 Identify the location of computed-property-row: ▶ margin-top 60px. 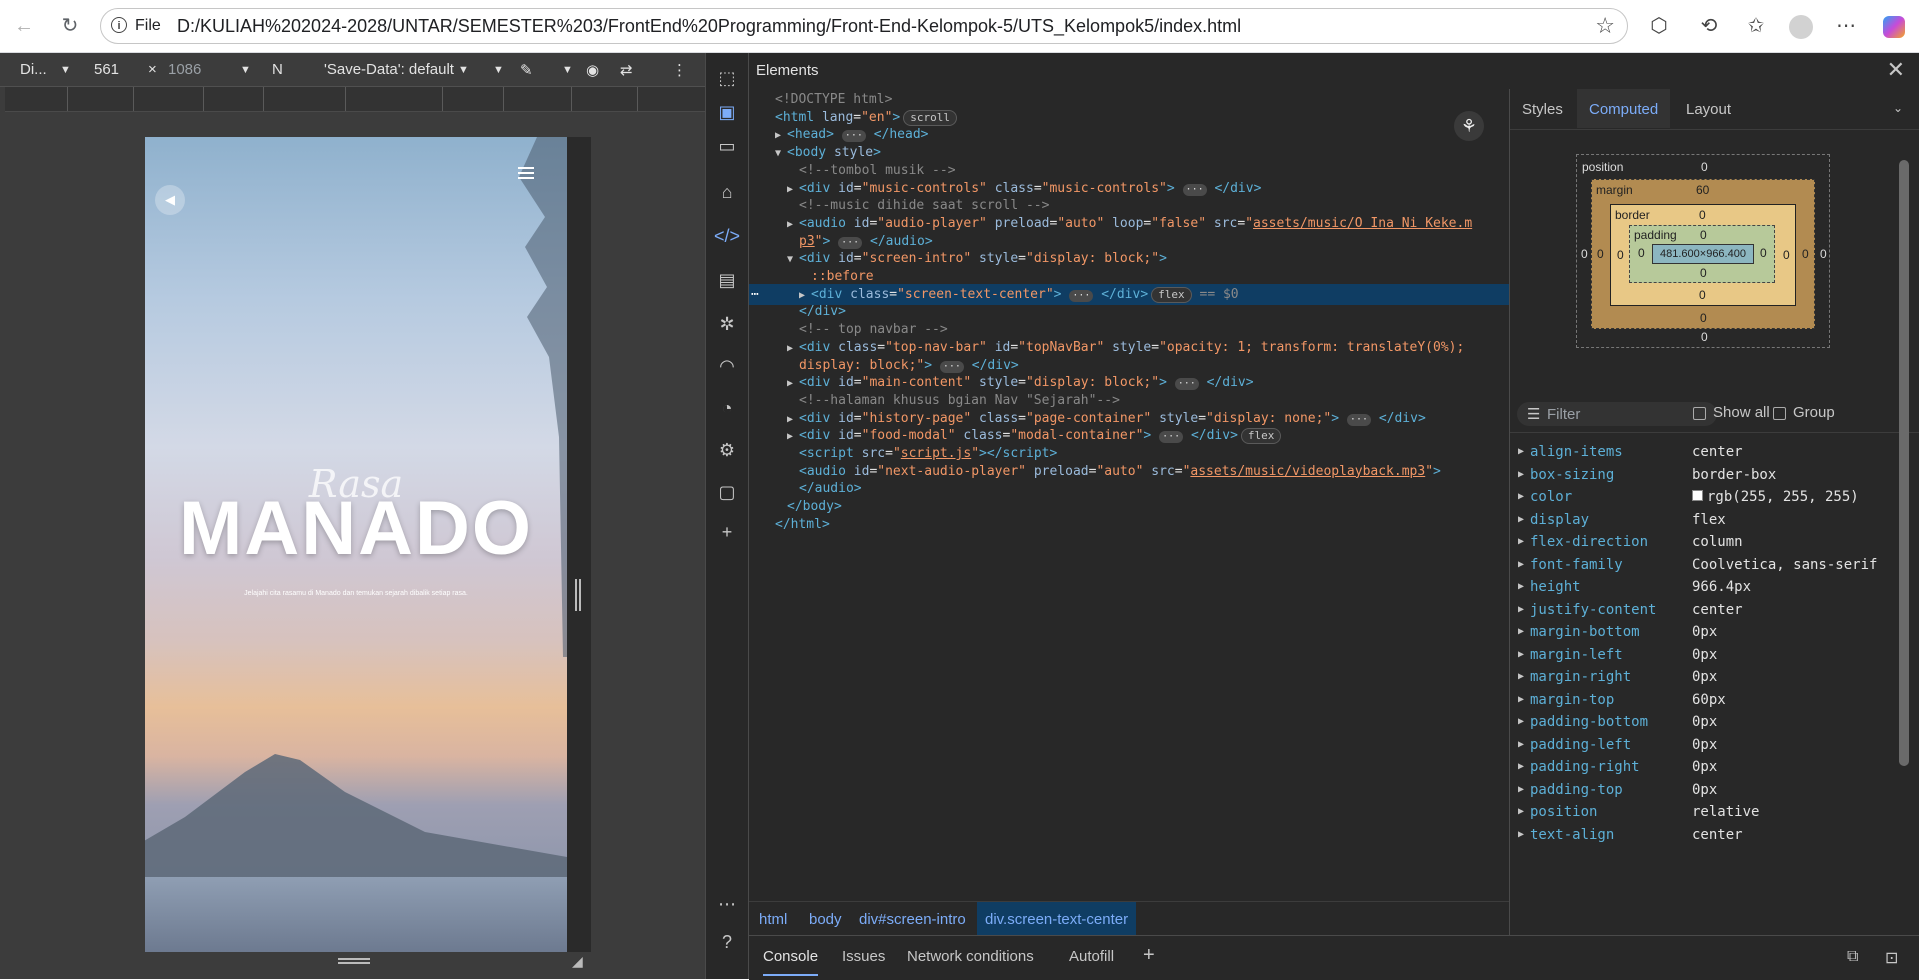
(1707, 700).